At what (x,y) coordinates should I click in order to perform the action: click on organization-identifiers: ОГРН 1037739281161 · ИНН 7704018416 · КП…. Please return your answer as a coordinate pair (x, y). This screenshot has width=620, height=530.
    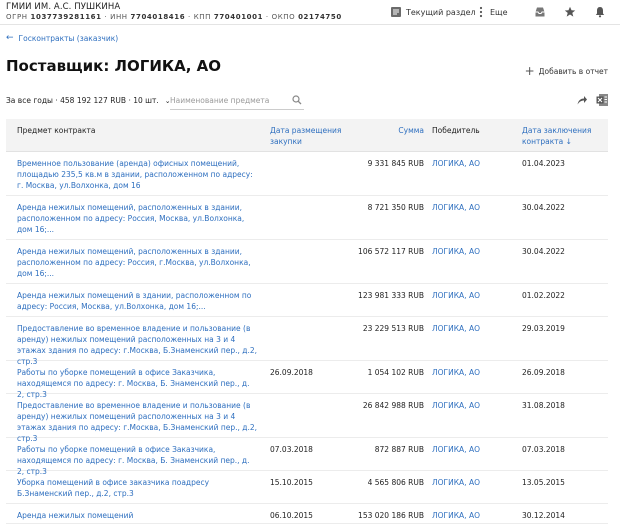
    Looking at the image, I should click on (174, 17).